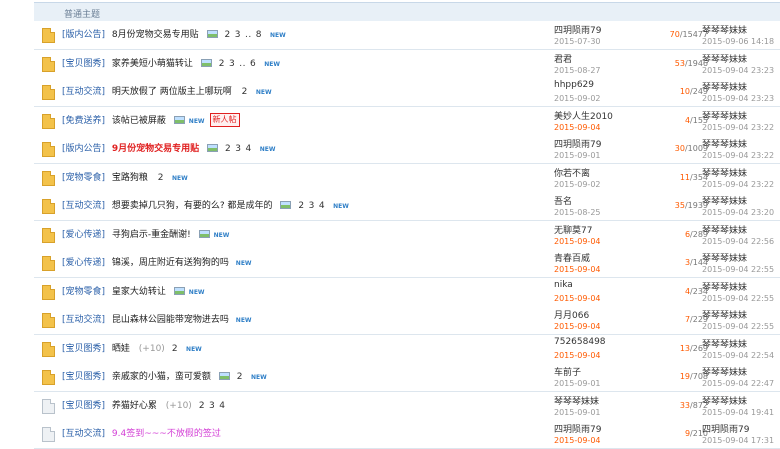 The width and height of the screenshot is (780, 449). What do you see at coordinates (83, 235) in the screenshot?
I see `thread-category-link: [爱心传递]` at bounding box center [83, 235].